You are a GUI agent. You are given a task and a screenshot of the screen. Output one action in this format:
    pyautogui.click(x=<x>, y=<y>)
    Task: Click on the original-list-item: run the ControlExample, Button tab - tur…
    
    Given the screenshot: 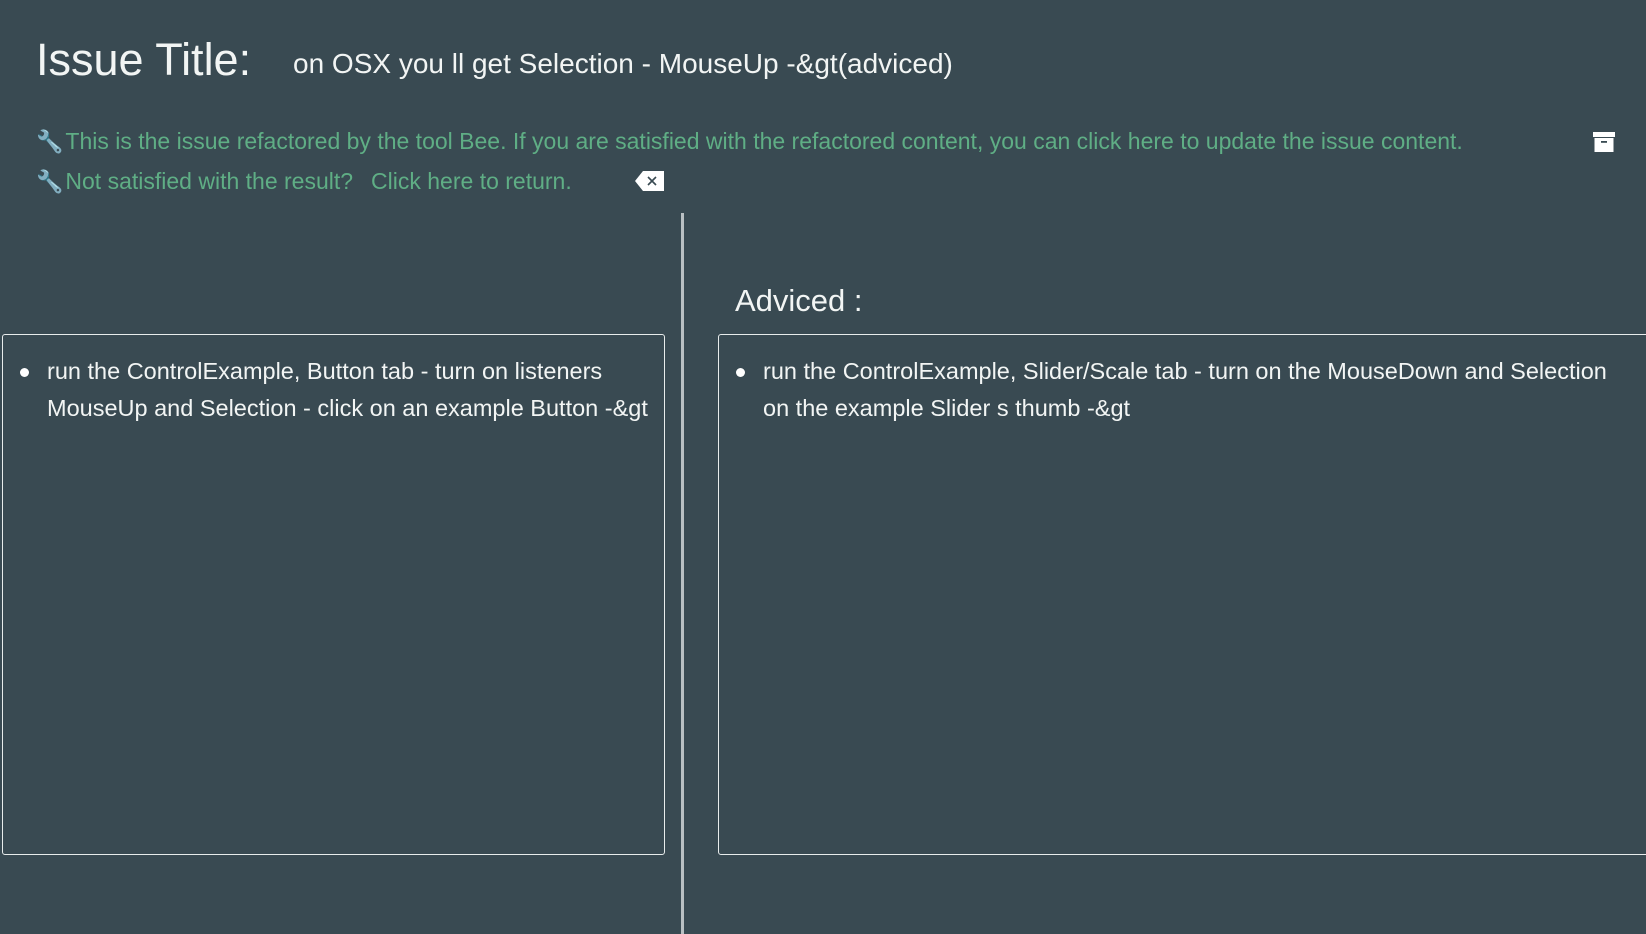 What is the action you would take?
    pyautogui.click(x=337, y=390)
    